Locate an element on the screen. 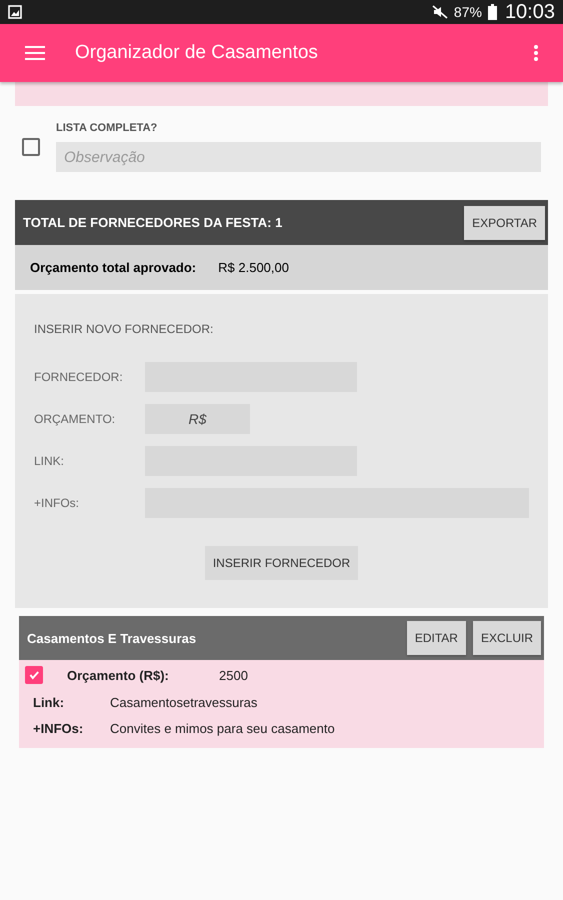 This screenshot has width=563, height=900. insert-button: INSERIR FORNECEDOR is located at coordinates (281, 563).